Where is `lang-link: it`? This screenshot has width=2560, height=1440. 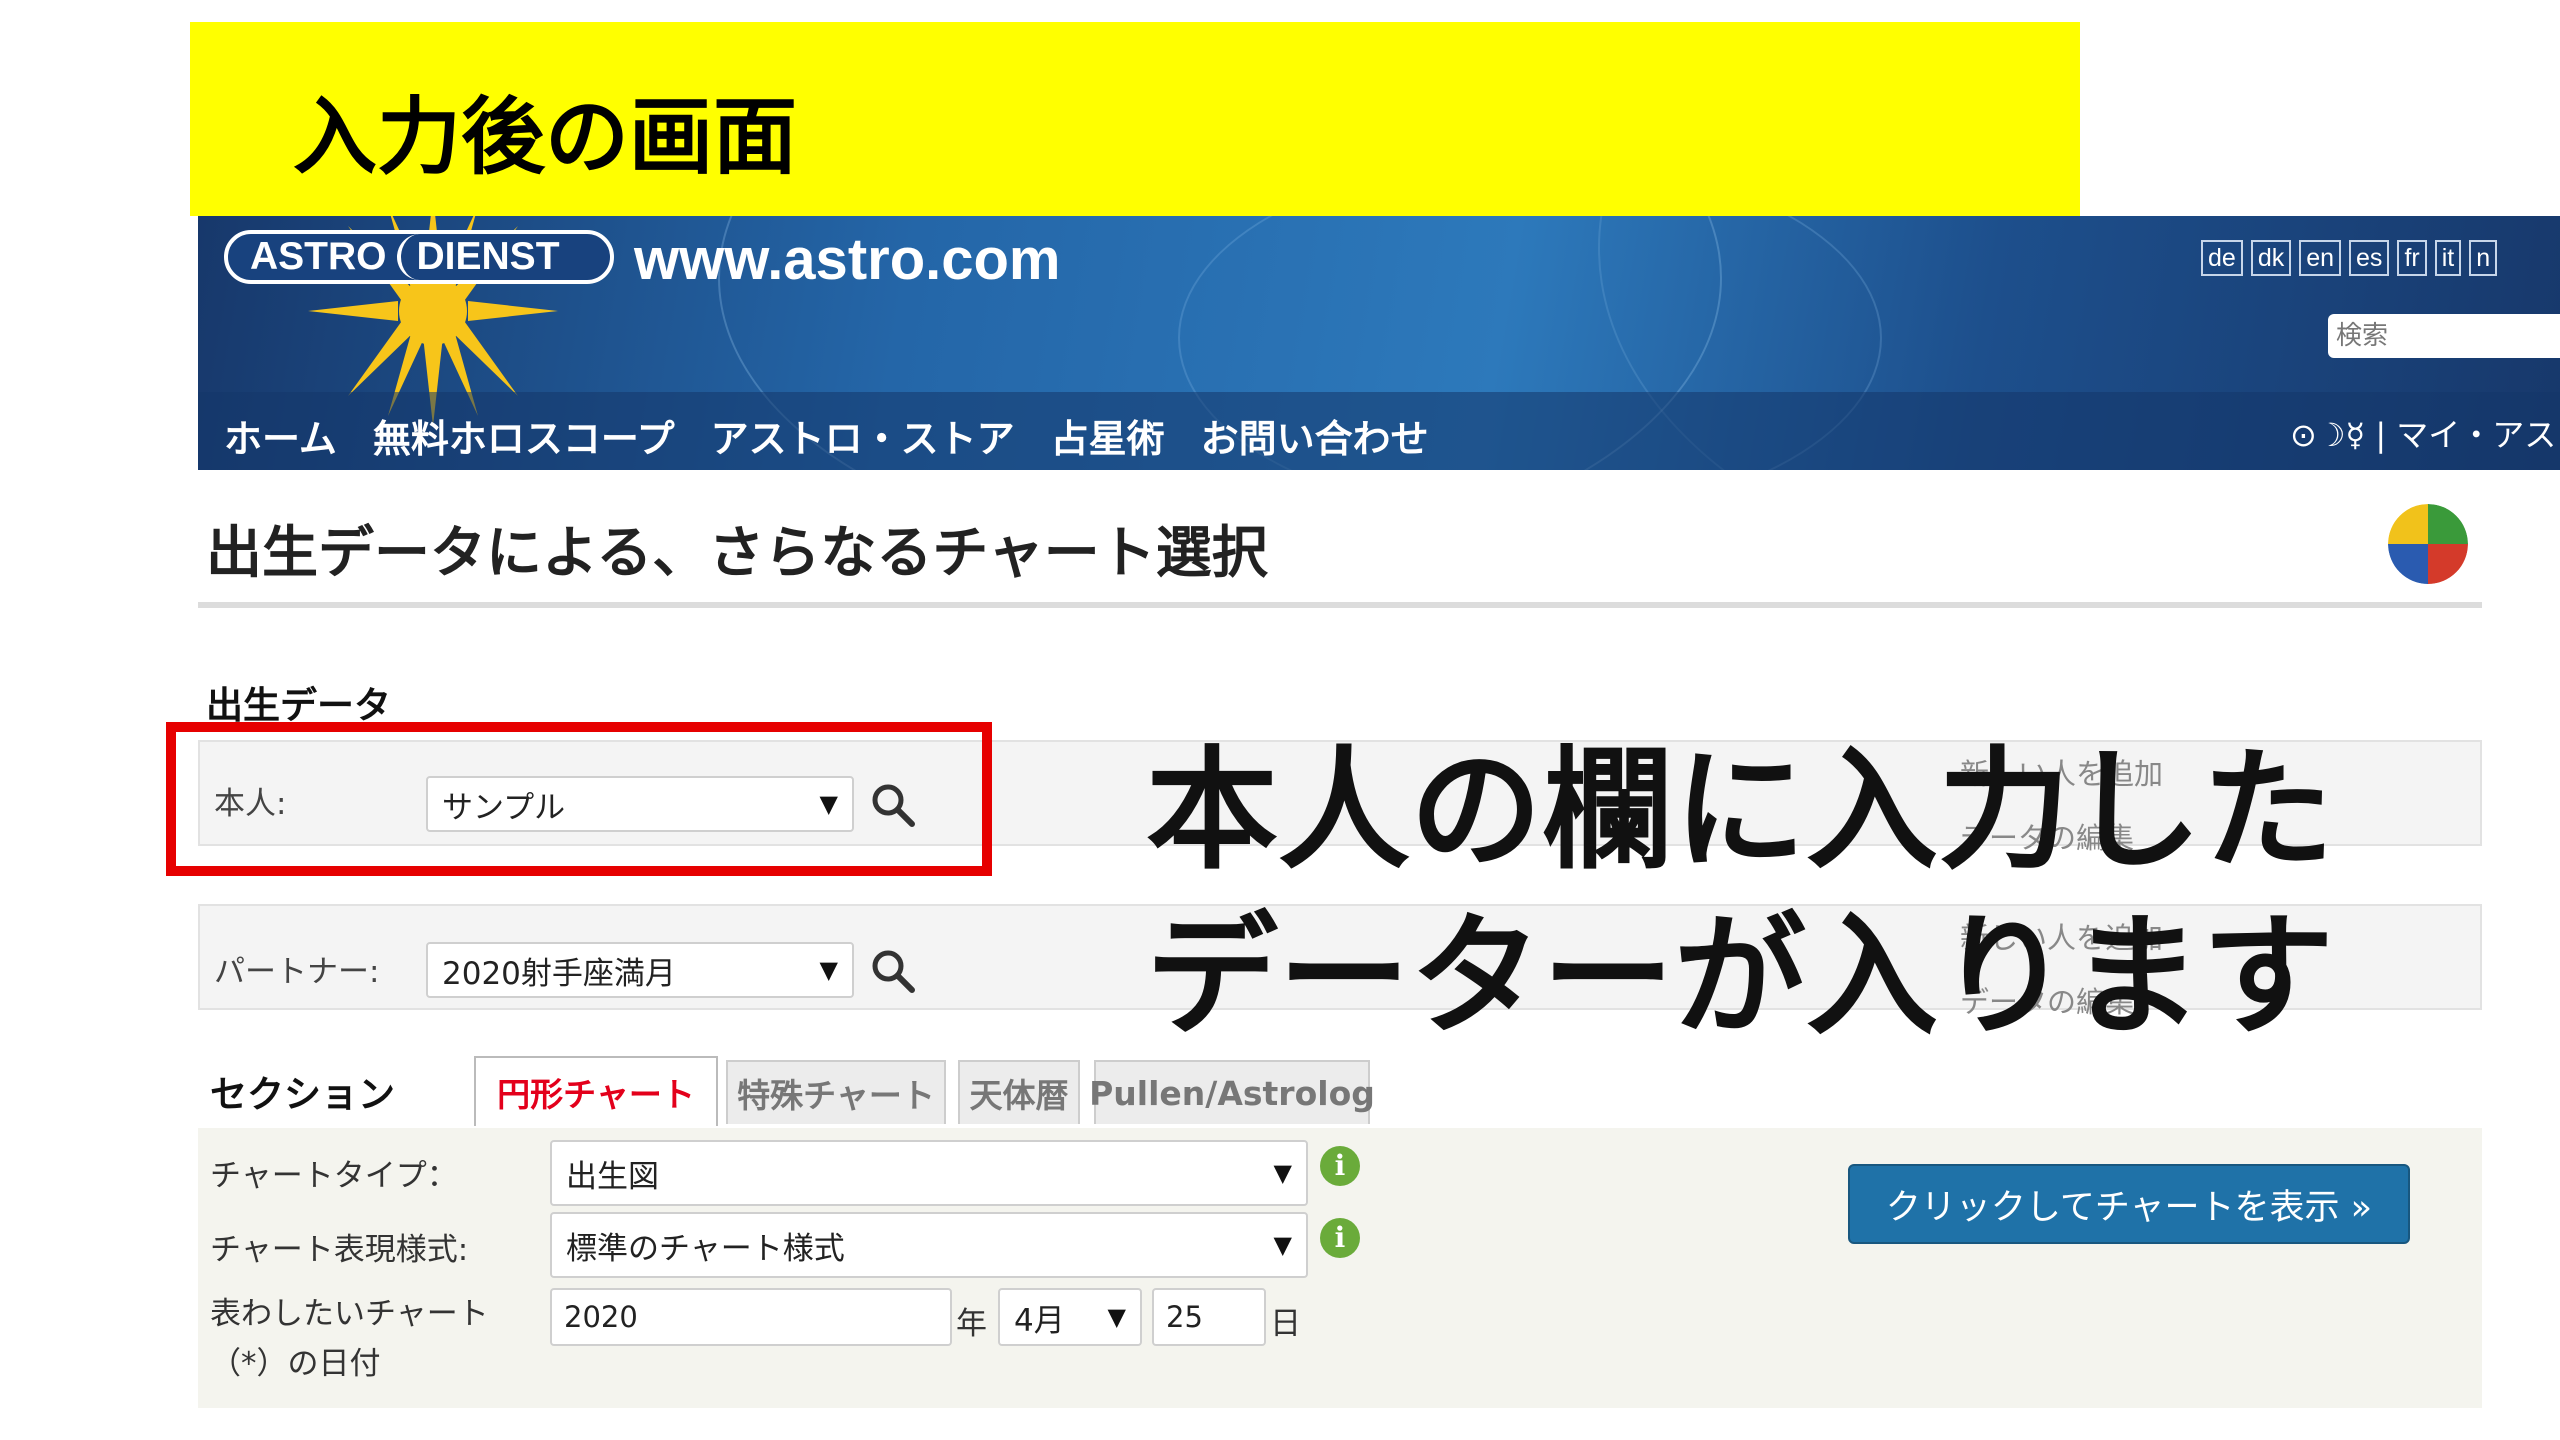
lang-link: it is located at coordinates (2448, 258).